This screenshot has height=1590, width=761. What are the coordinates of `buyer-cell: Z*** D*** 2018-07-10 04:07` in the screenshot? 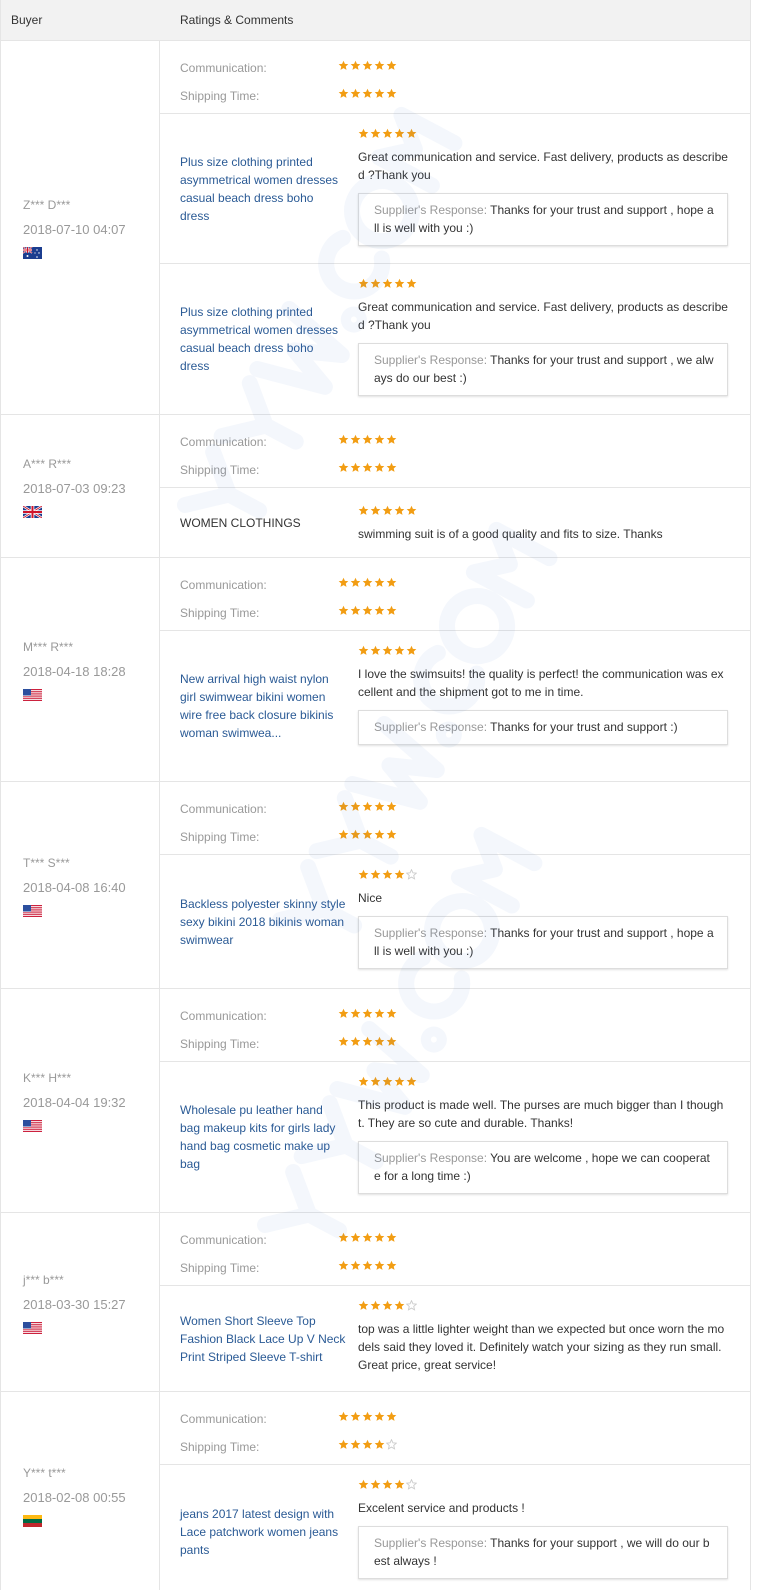 It's located at (80, 227).